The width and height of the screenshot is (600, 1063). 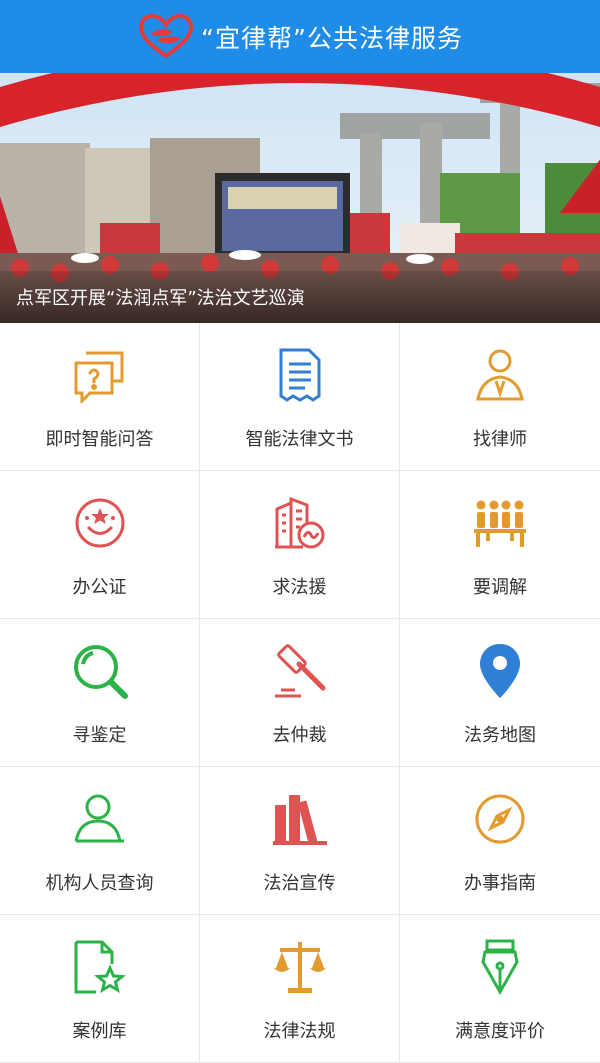 I want to click on service-satisfaction-rating: 满意度评价, so click(x=500, y=989).